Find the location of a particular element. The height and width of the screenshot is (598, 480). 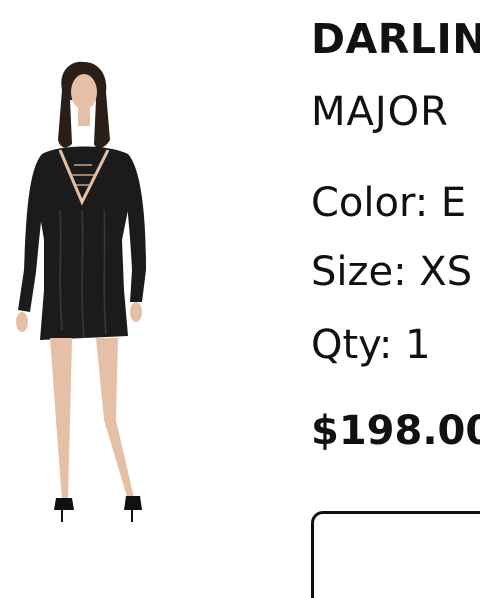

product-brand: MAJOR is located at coordinates (380, 112).